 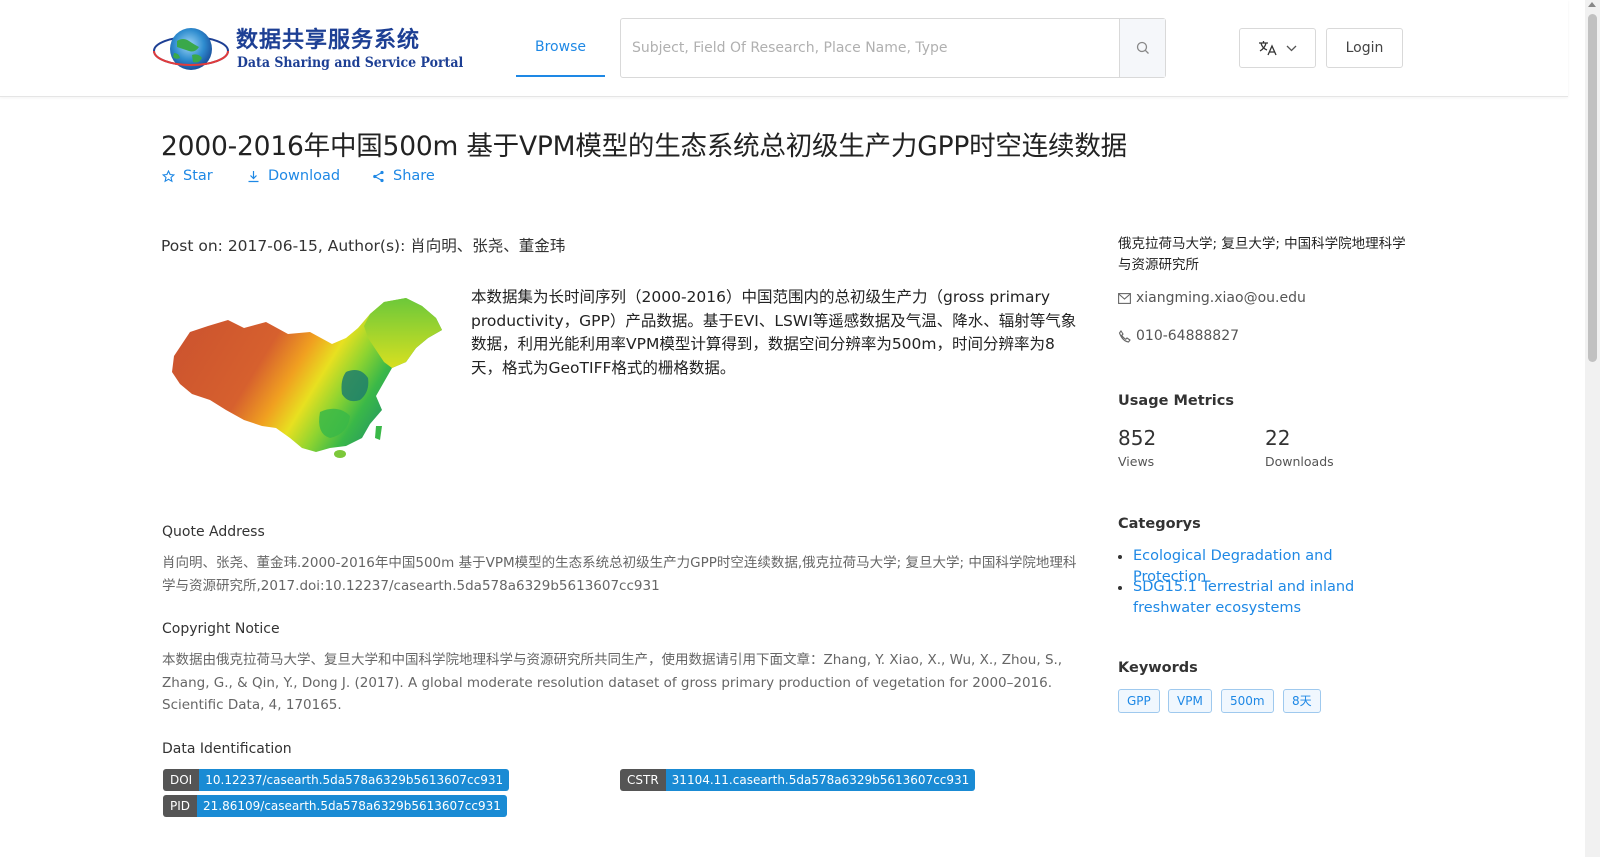 What do you see at coordinates (414, 176) in the screenshot?
I see `share-label: Share` at bounding box center [414, 176].